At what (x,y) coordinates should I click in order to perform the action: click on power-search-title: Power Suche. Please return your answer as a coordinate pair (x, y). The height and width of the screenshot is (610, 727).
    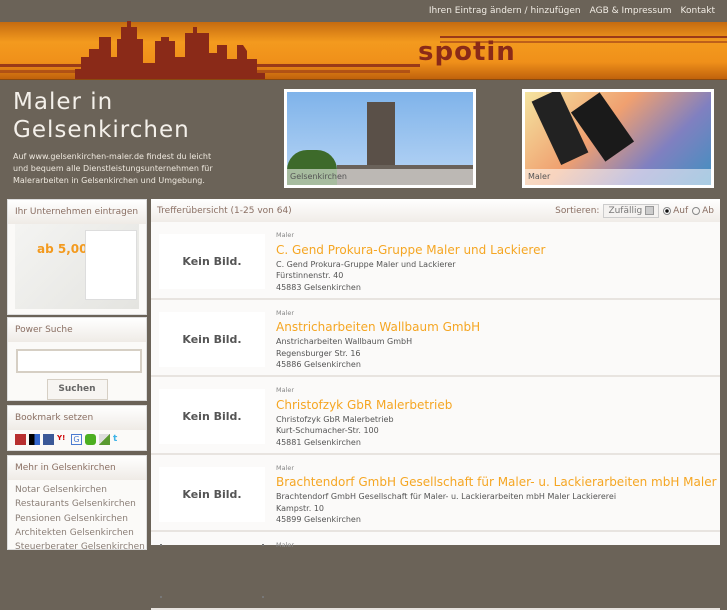
    Looking at the image, I should click on (77, 330).